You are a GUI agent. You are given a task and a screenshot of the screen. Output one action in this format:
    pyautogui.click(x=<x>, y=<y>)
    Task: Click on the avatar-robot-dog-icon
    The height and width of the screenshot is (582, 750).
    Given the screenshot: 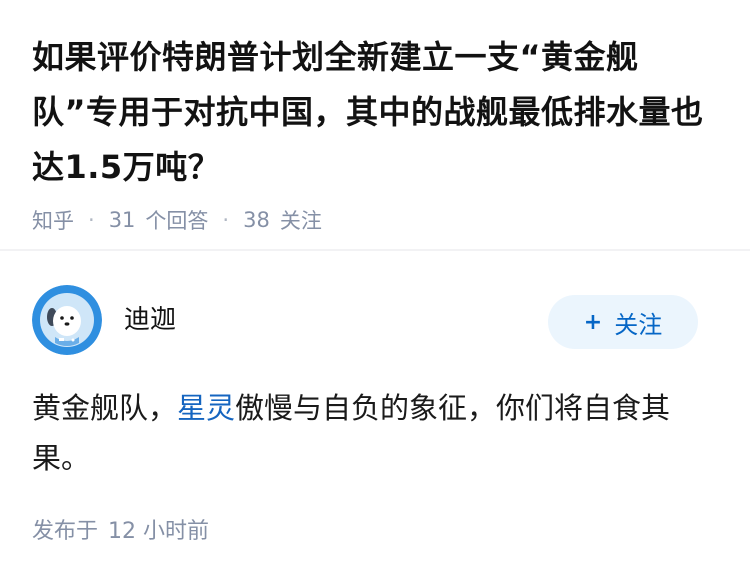 What is the action you would take?
    pyautogui.click(x=67, y=320)
    